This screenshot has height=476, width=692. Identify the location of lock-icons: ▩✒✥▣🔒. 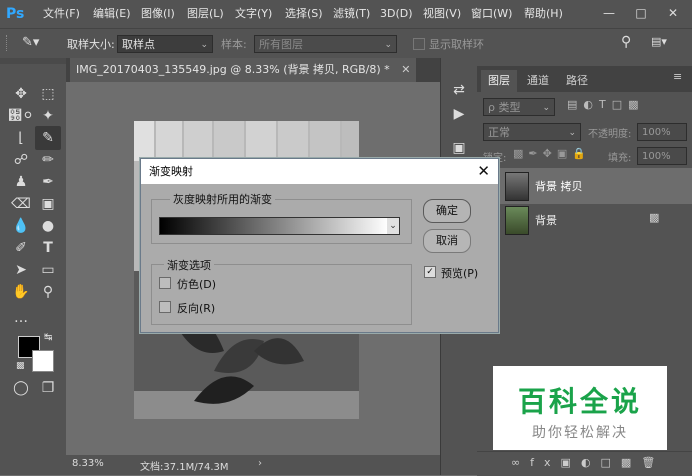
(552, 153).